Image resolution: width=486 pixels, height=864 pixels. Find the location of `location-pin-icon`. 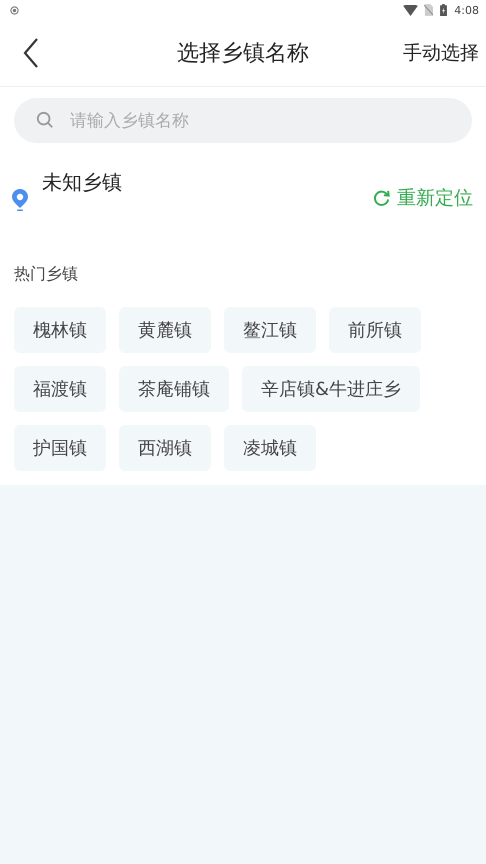

location-pin-icon is located at coordinates (20, 200).